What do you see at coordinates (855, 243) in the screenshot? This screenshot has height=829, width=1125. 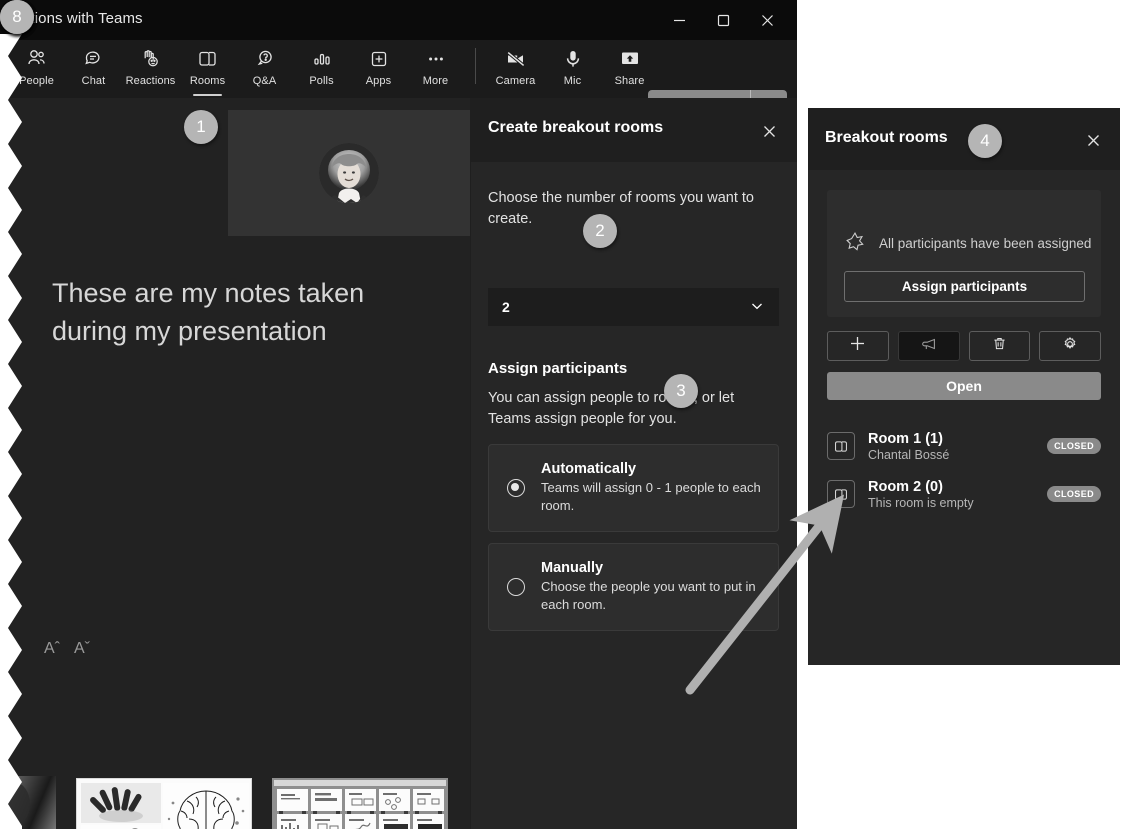 I see `star-icon` at bounding box center [855, 243].